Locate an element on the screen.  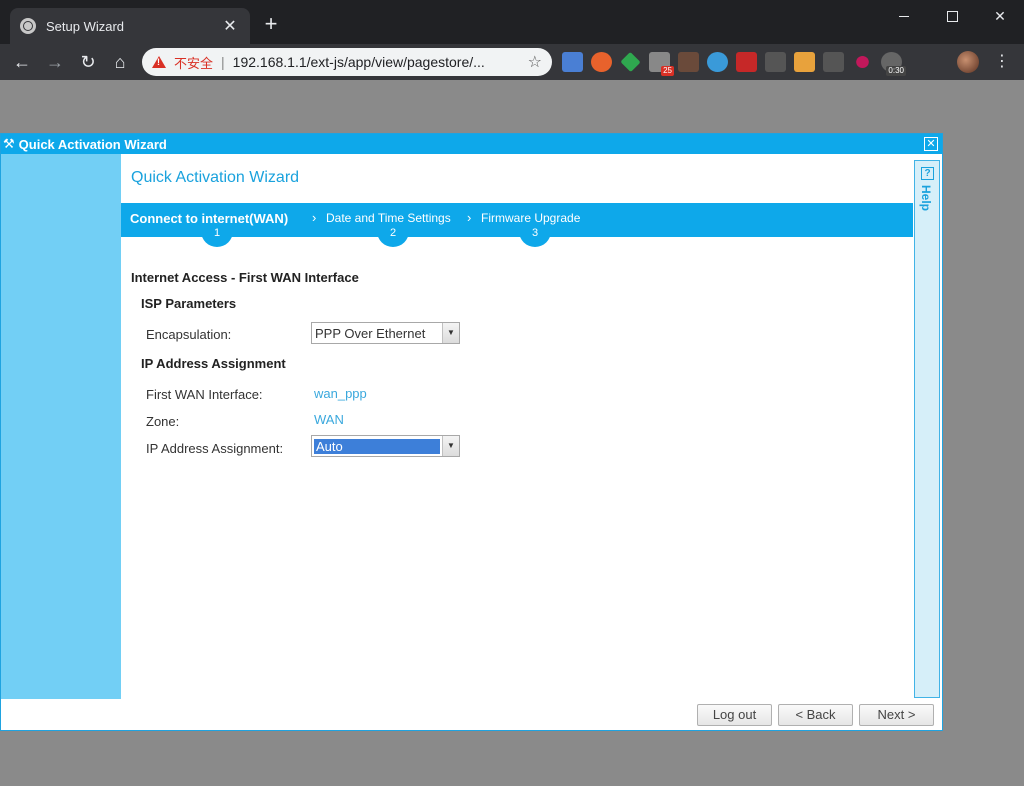
first-wan-label: First WAN Interface: is located at coordinates (204, 394).